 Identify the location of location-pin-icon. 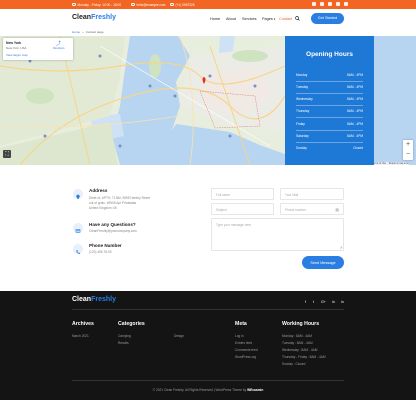
(78, 194).